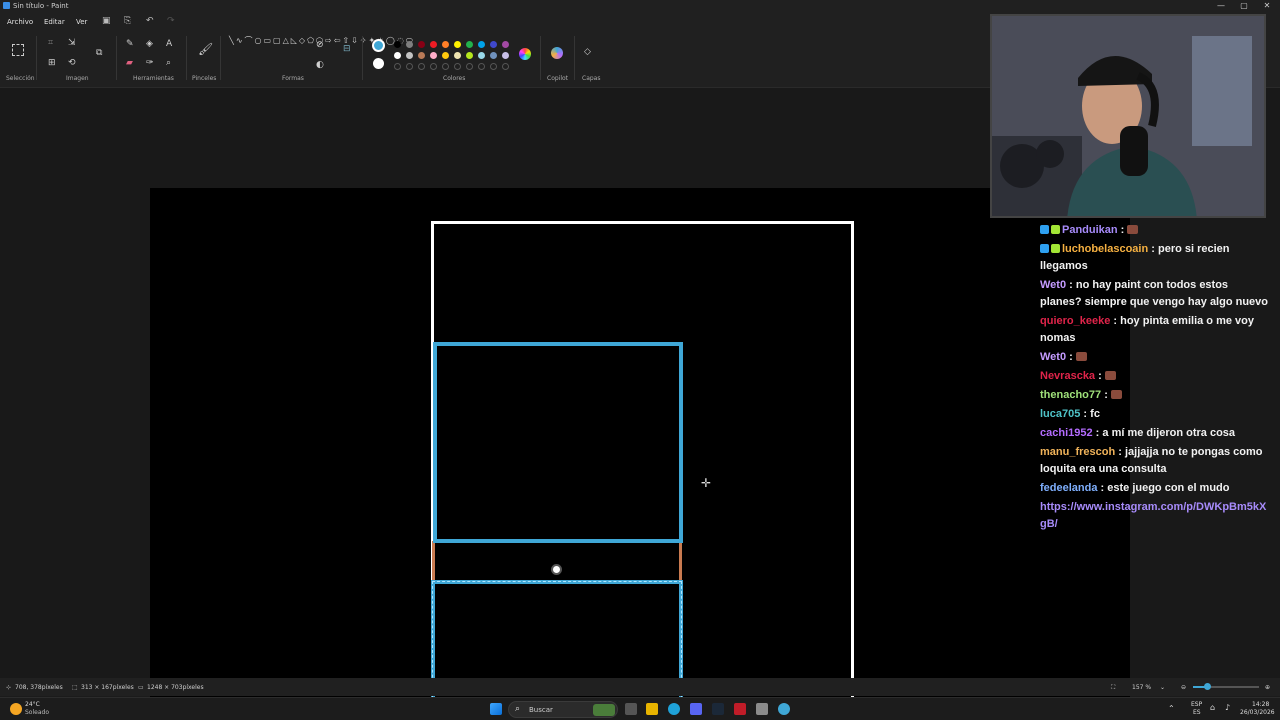  What do you see at coordinates (587, 52) in the screenshot?
I see `layers-icon: ◇` at bounding box center [587, 52].